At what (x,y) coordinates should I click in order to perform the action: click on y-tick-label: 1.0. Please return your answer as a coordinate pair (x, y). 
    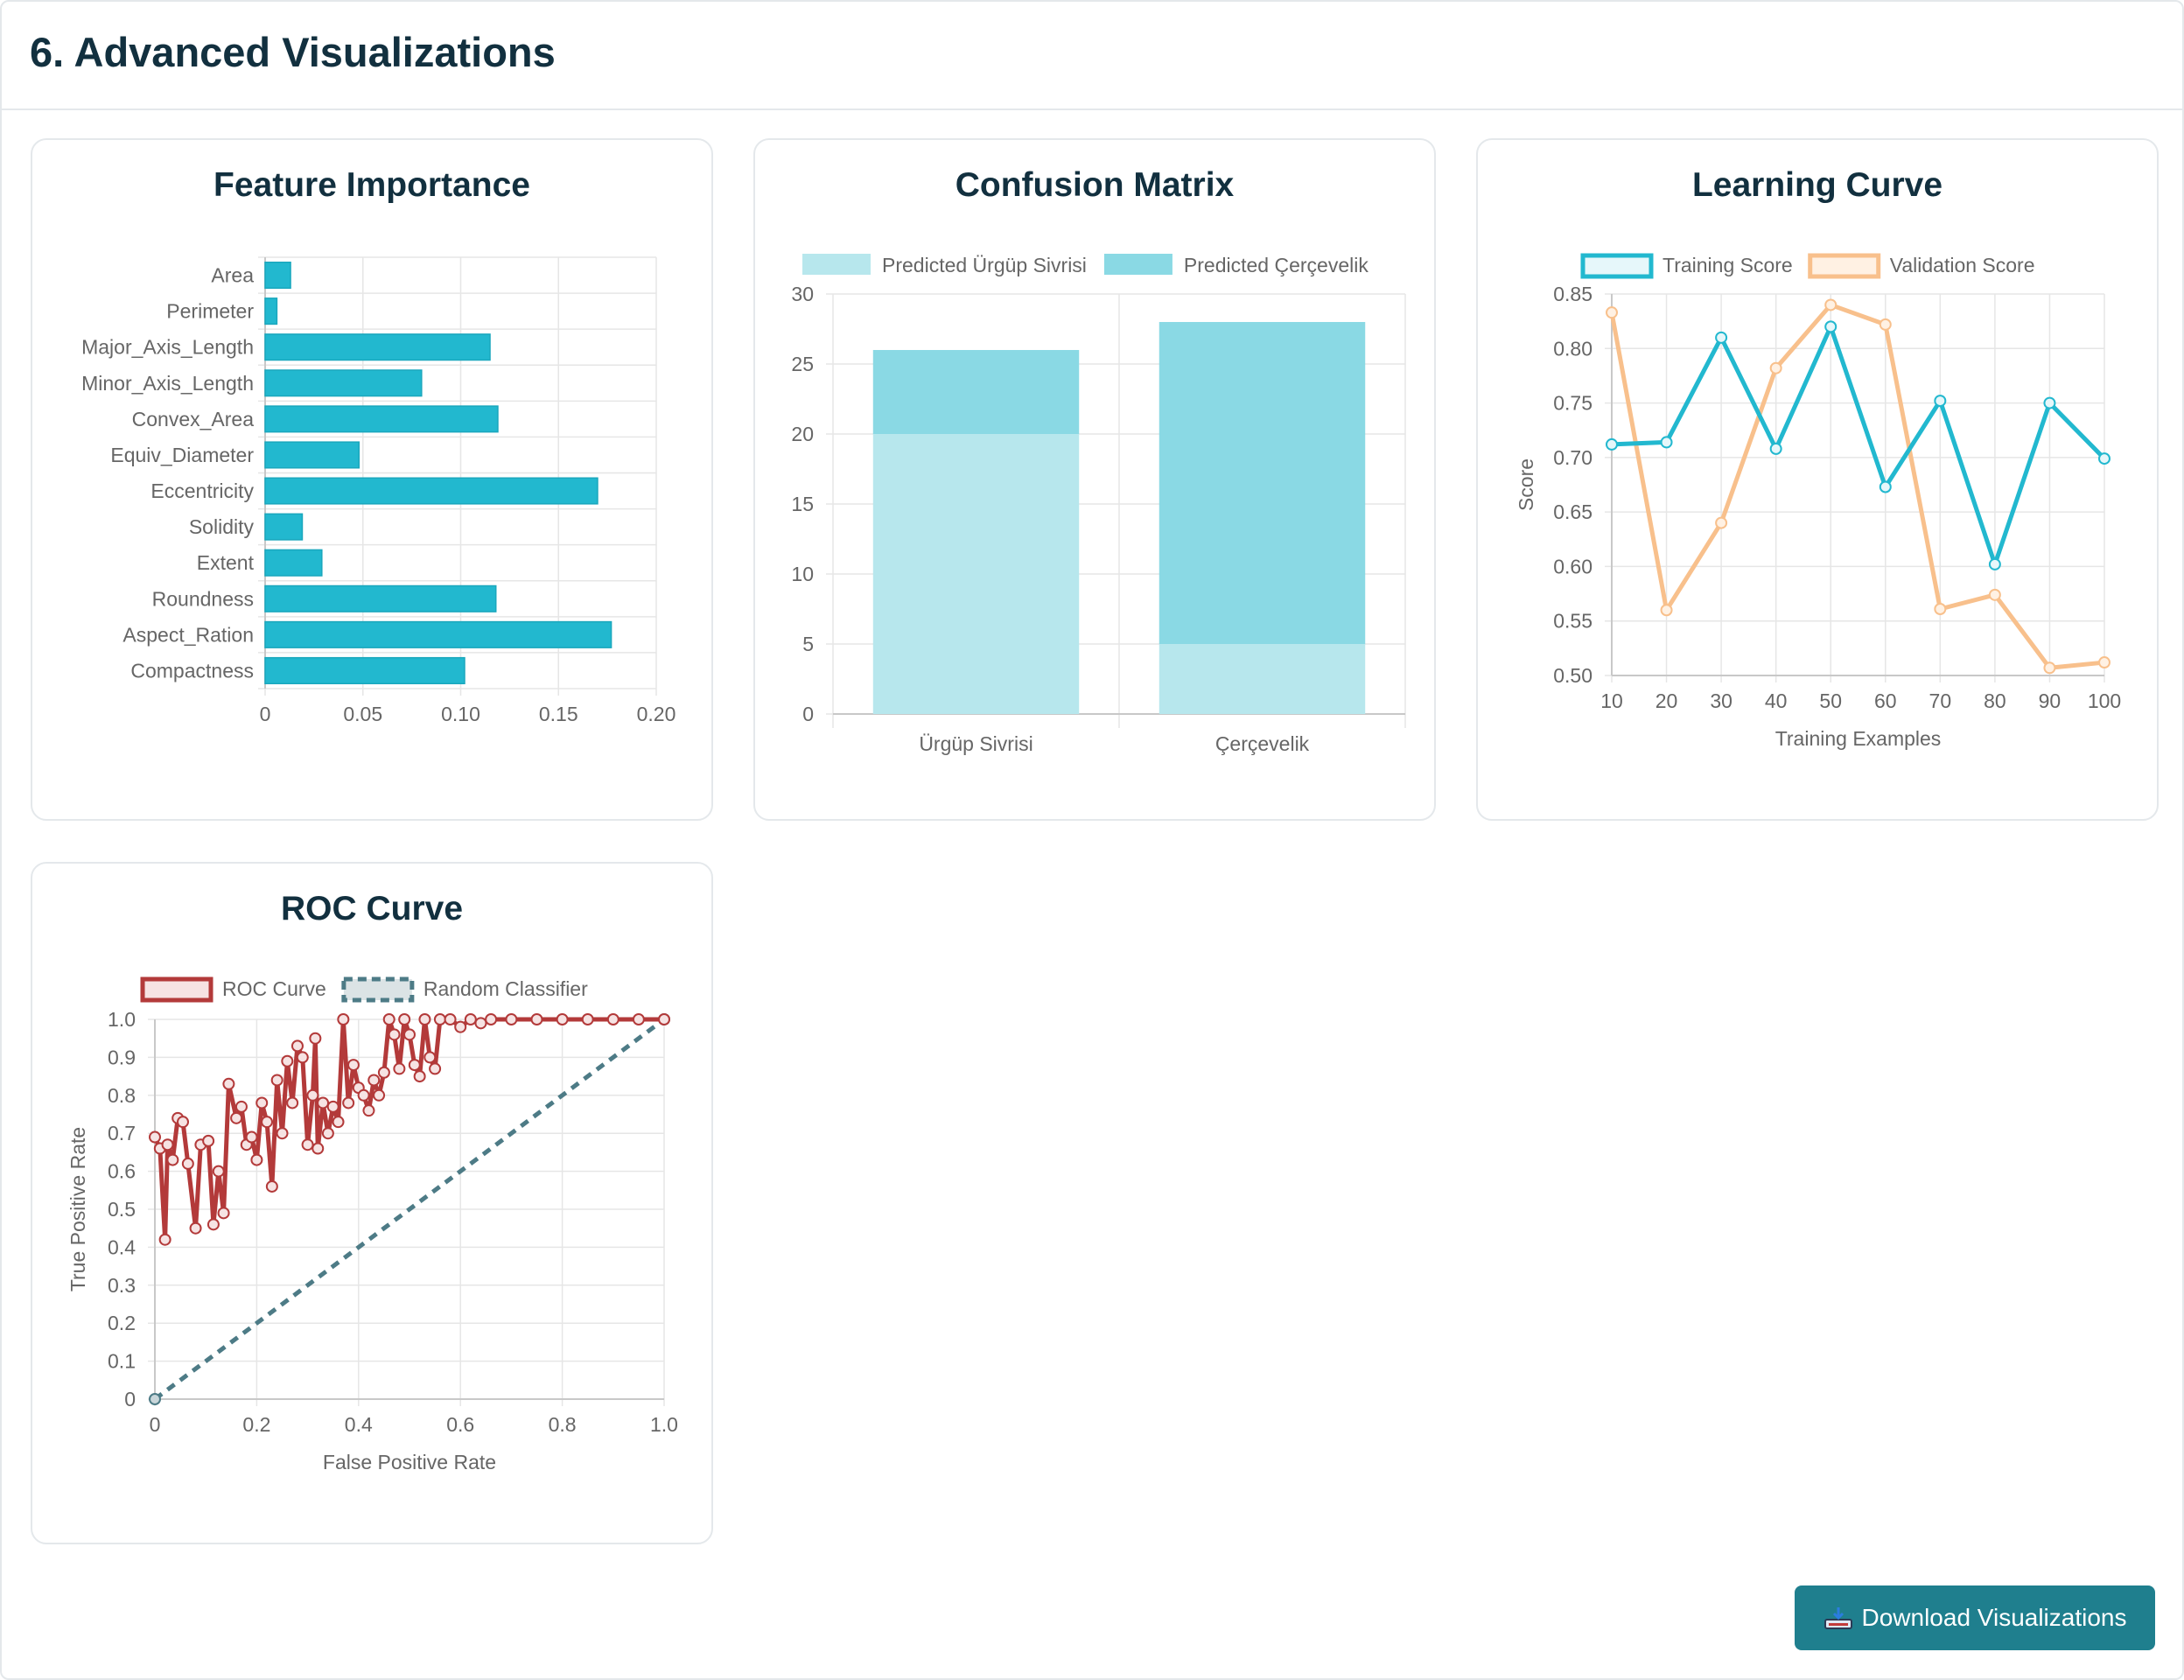
    Looking at the image, I should click on (122, 1019).